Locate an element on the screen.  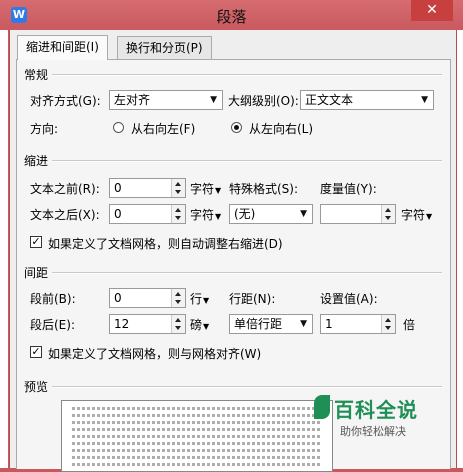
snap-grid-label: 如果定义了文档网格，则与网格对齐(W) is located at coordinates (155, 354).